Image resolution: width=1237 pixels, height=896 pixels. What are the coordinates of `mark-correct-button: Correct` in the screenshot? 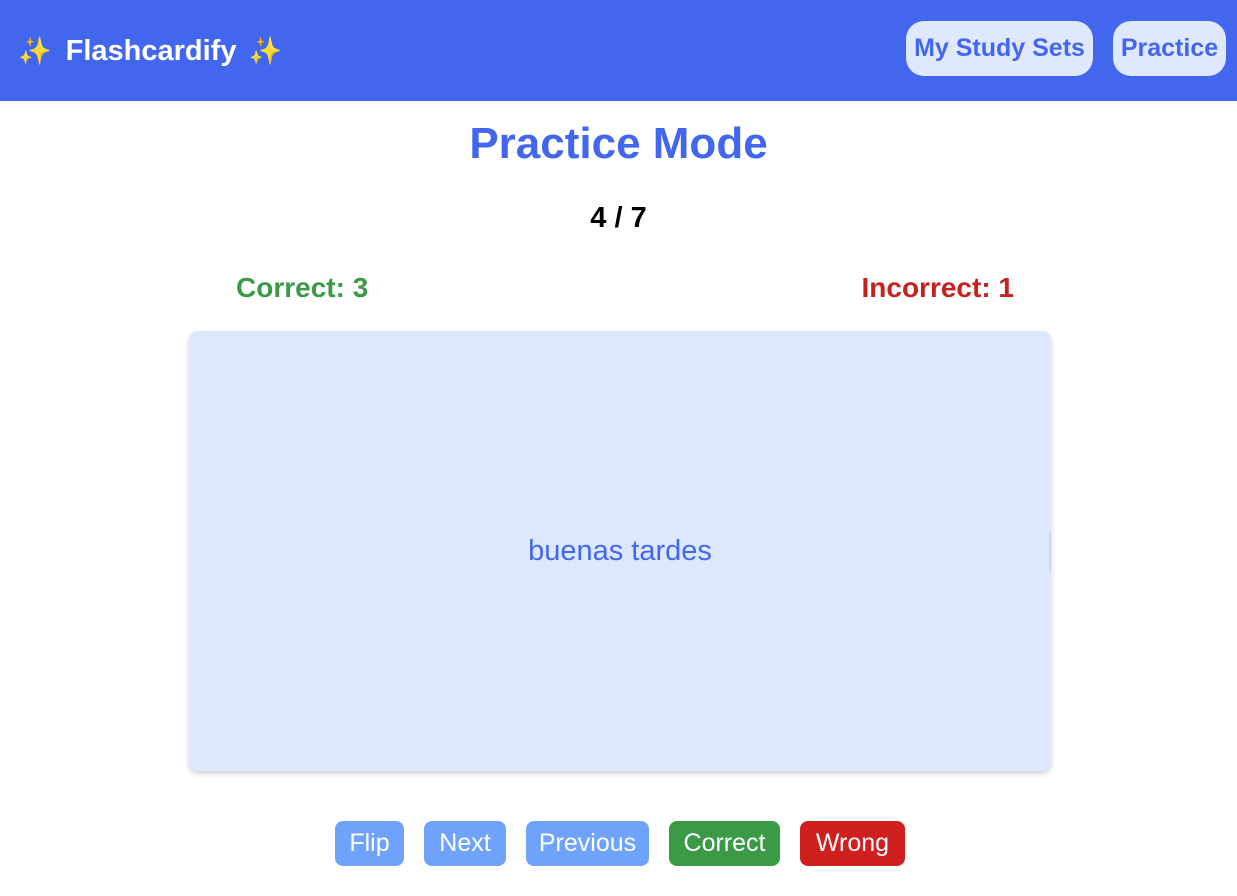 It's located at (724, 843).